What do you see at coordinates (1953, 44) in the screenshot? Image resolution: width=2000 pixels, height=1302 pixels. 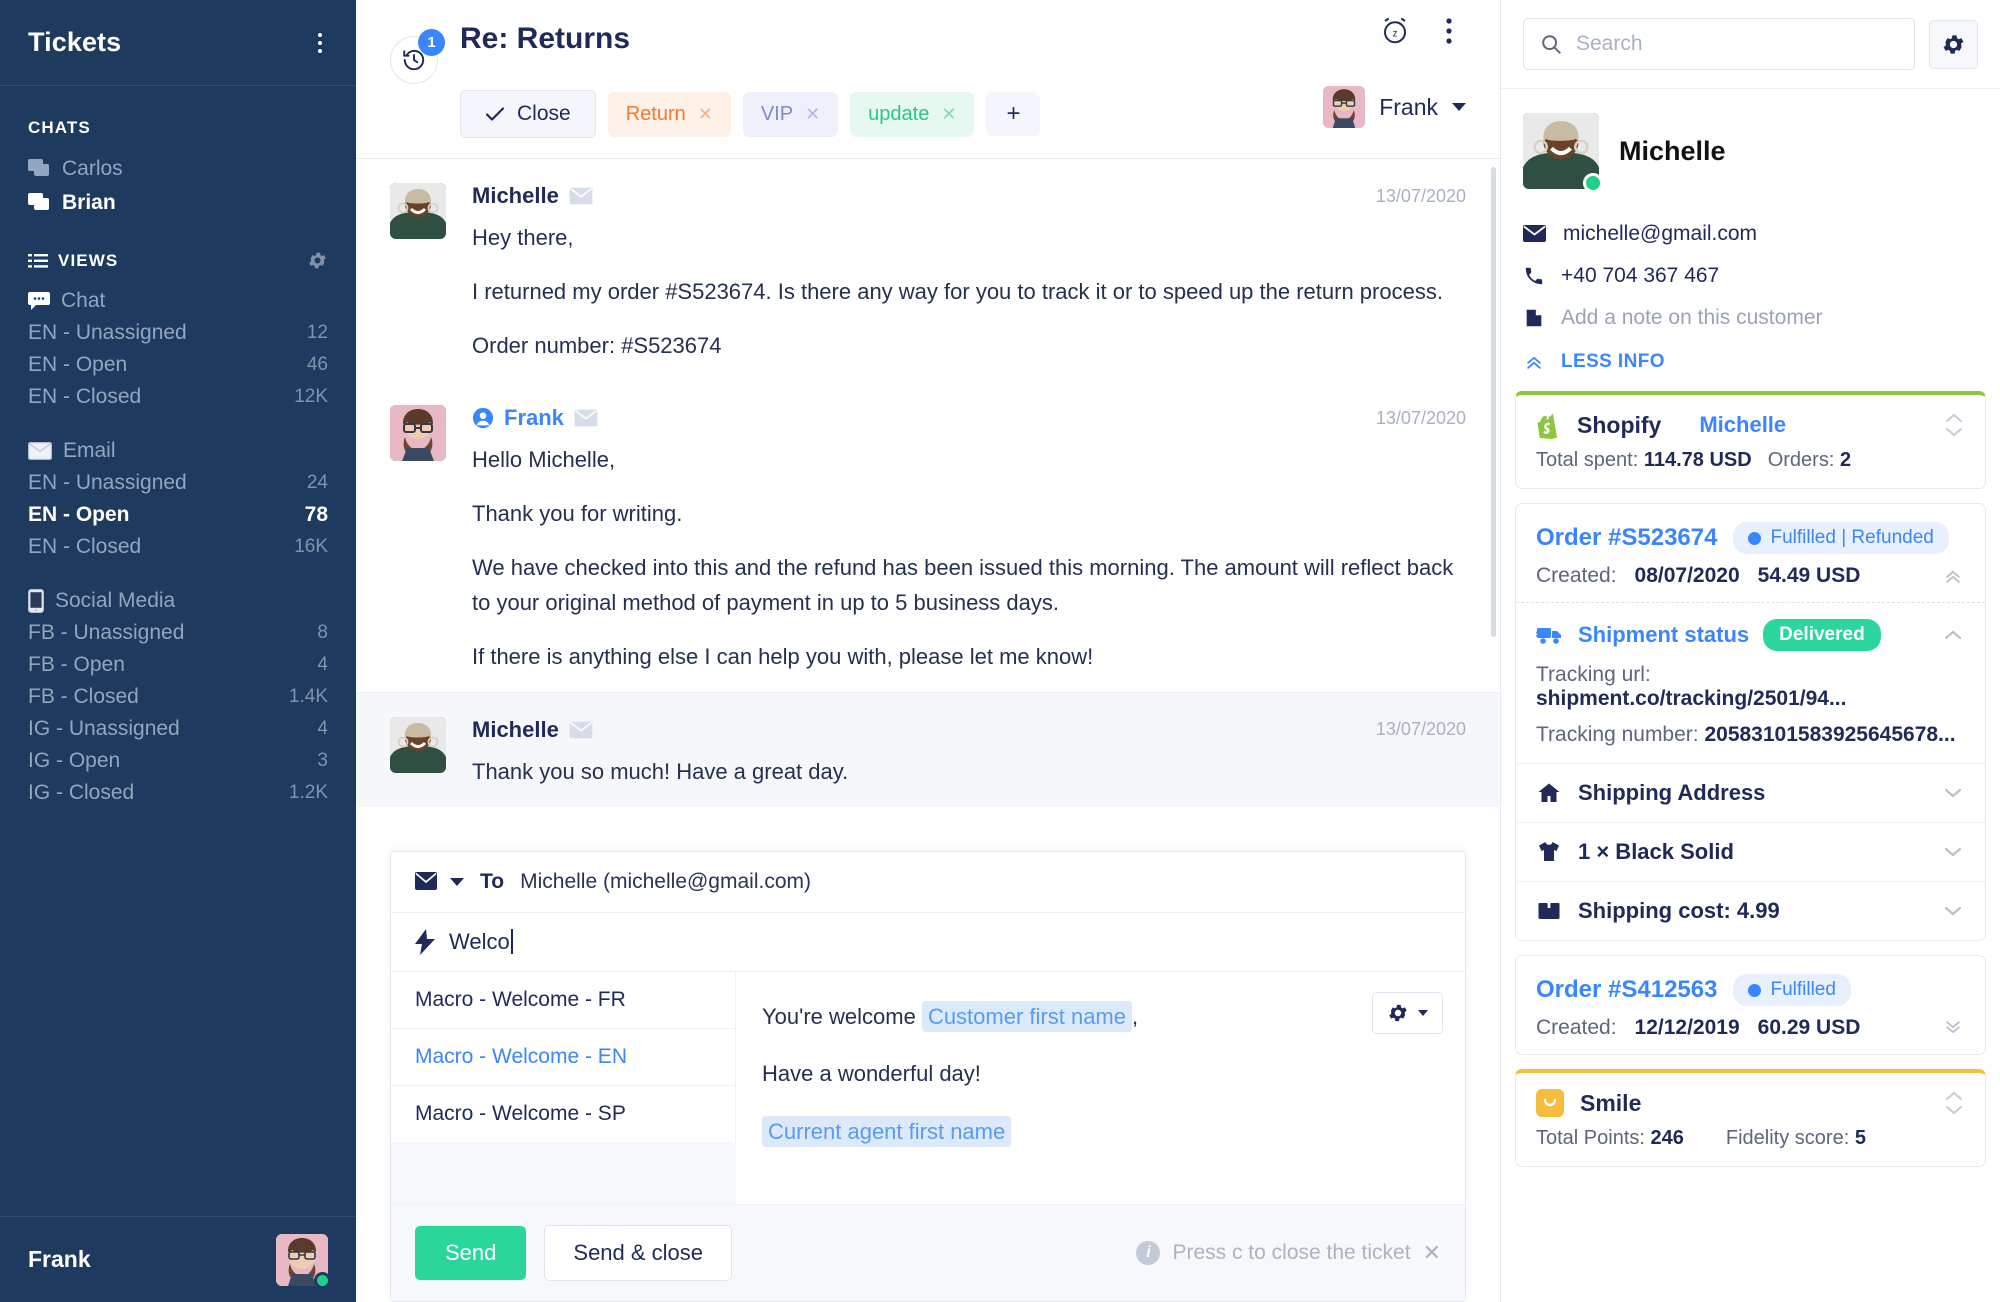 I see `sidebar-settings-gear-icon` at bounding box center [1953, 44].